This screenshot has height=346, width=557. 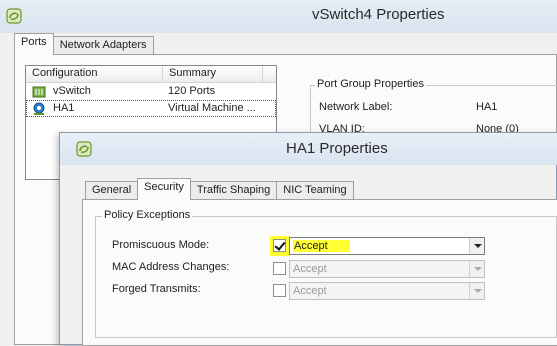 I want to click on vswitch-summary: 120 Ports, so click(x=192, y=91).